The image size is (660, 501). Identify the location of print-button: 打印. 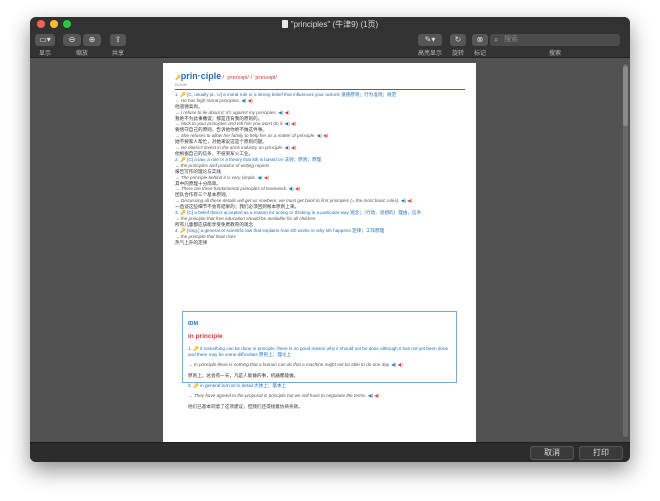
(601, 453).